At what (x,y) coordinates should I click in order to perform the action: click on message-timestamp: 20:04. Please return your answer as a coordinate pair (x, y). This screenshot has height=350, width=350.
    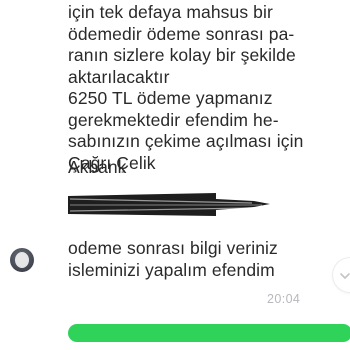
    Looking at the image, I should click on (284, 299).